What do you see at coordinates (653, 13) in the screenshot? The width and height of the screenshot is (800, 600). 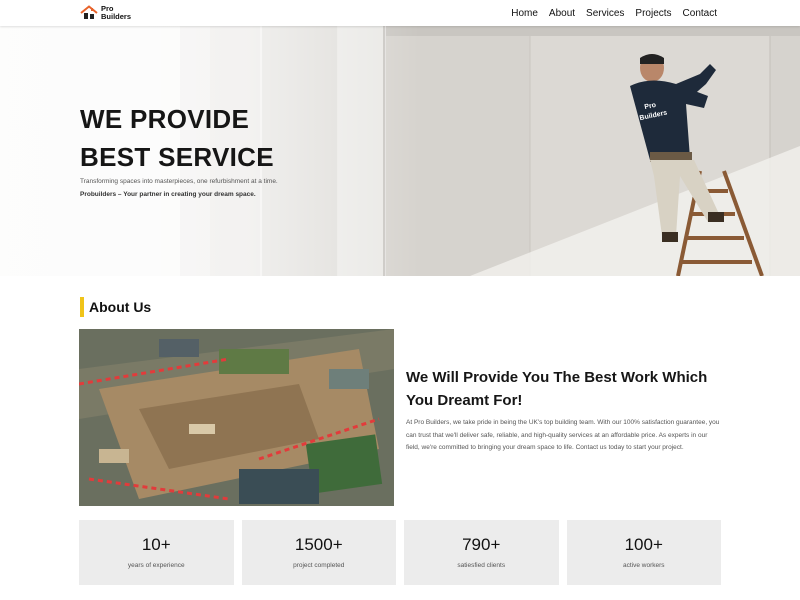 I see `nav-projects-link: Projects` at bounding box center [653, 13].